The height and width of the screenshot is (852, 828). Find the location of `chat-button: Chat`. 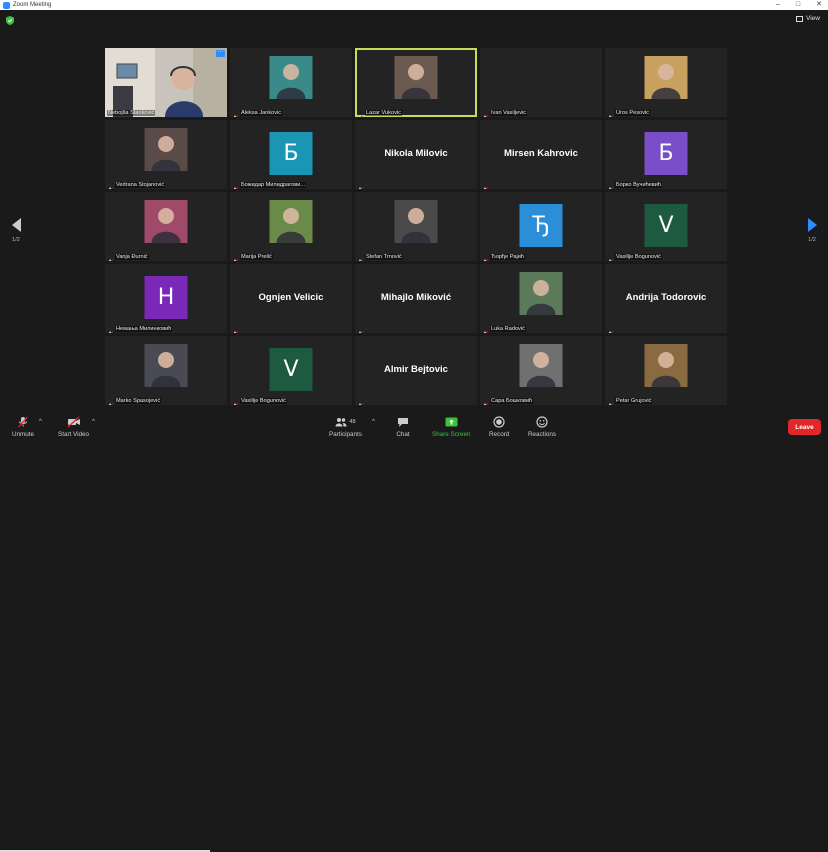

chat-button: Chat is located at coordinates (403, 427).